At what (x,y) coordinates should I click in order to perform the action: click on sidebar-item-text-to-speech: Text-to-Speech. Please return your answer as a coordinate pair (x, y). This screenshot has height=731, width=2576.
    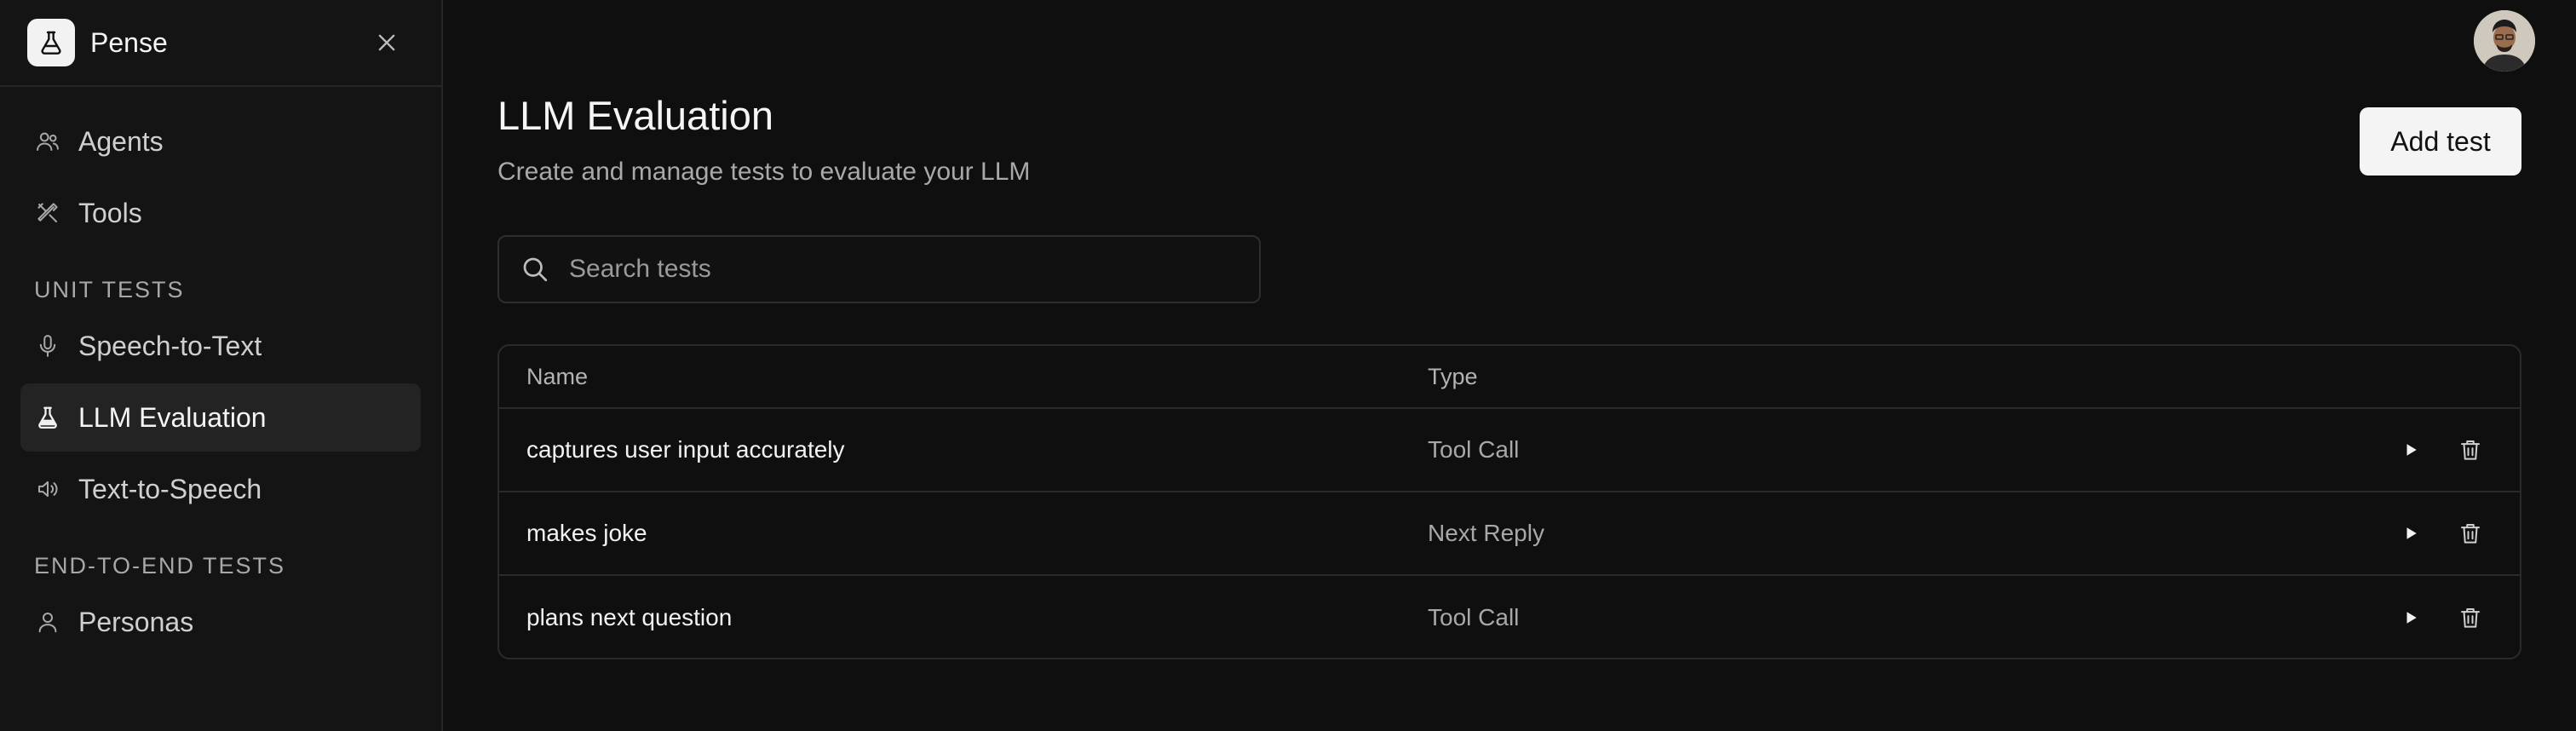
    Looking at the image, I should click on (221, 489).